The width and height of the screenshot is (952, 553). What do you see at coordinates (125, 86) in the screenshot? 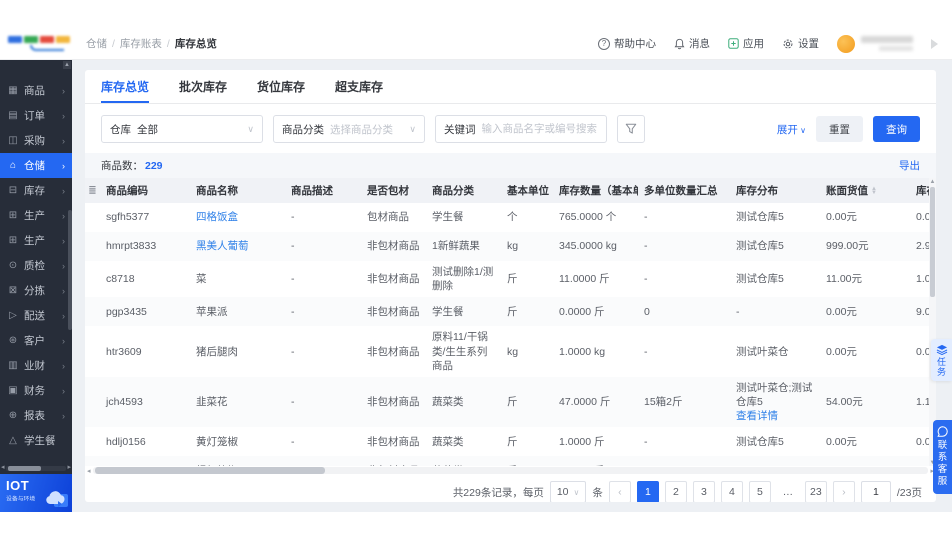
I see `tab-inventory-overview: 库存总览` at bounding box center [125, 86].